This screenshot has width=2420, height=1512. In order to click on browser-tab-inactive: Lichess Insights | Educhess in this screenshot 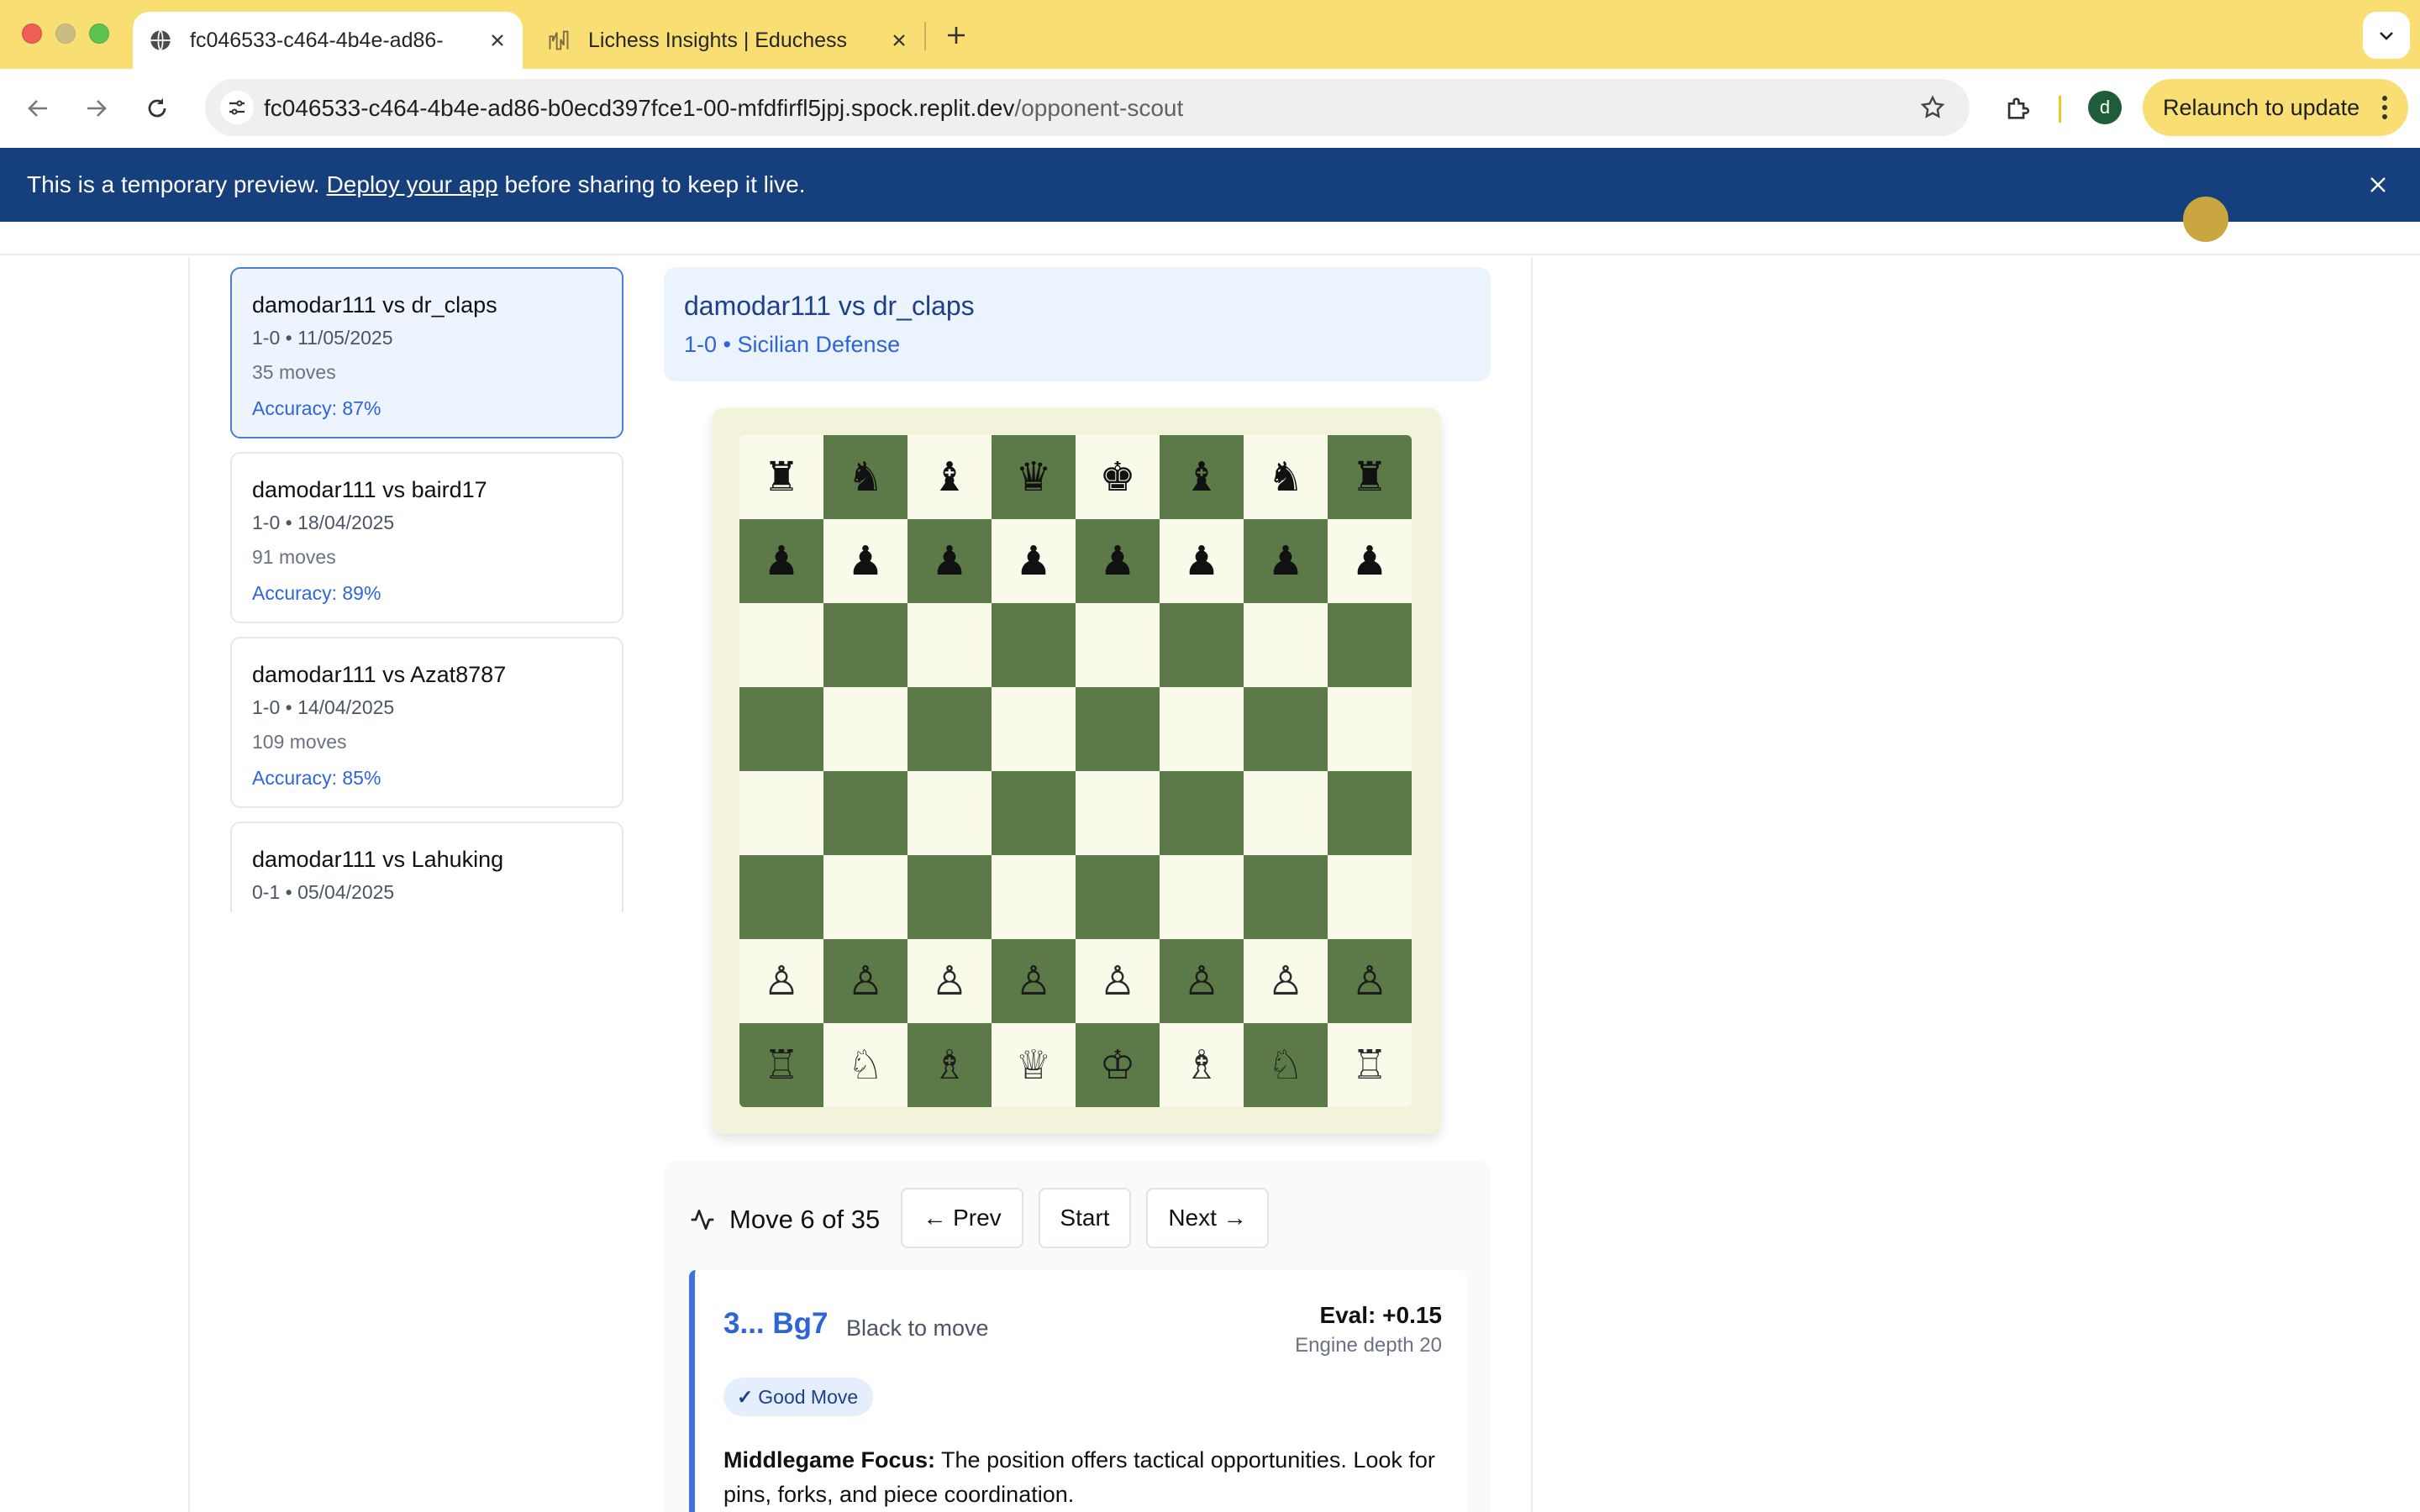, I will do `click(731, 40)`.